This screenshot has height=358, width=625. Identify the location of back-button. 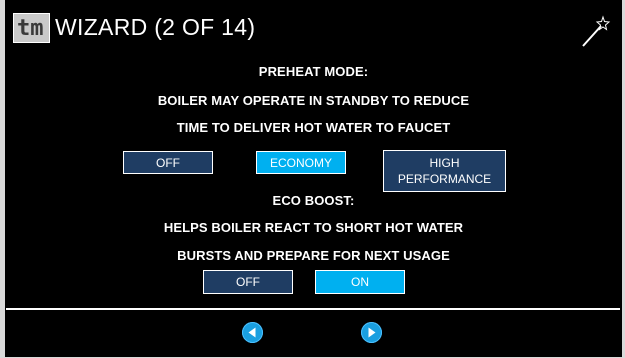
(252, 332).